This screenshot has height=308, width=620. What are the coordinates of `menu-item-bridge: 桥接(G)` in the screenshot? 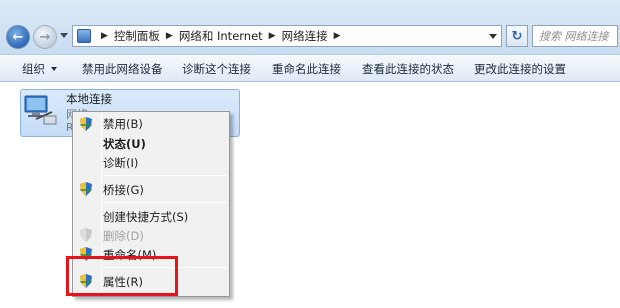 It's located at (123, 191).